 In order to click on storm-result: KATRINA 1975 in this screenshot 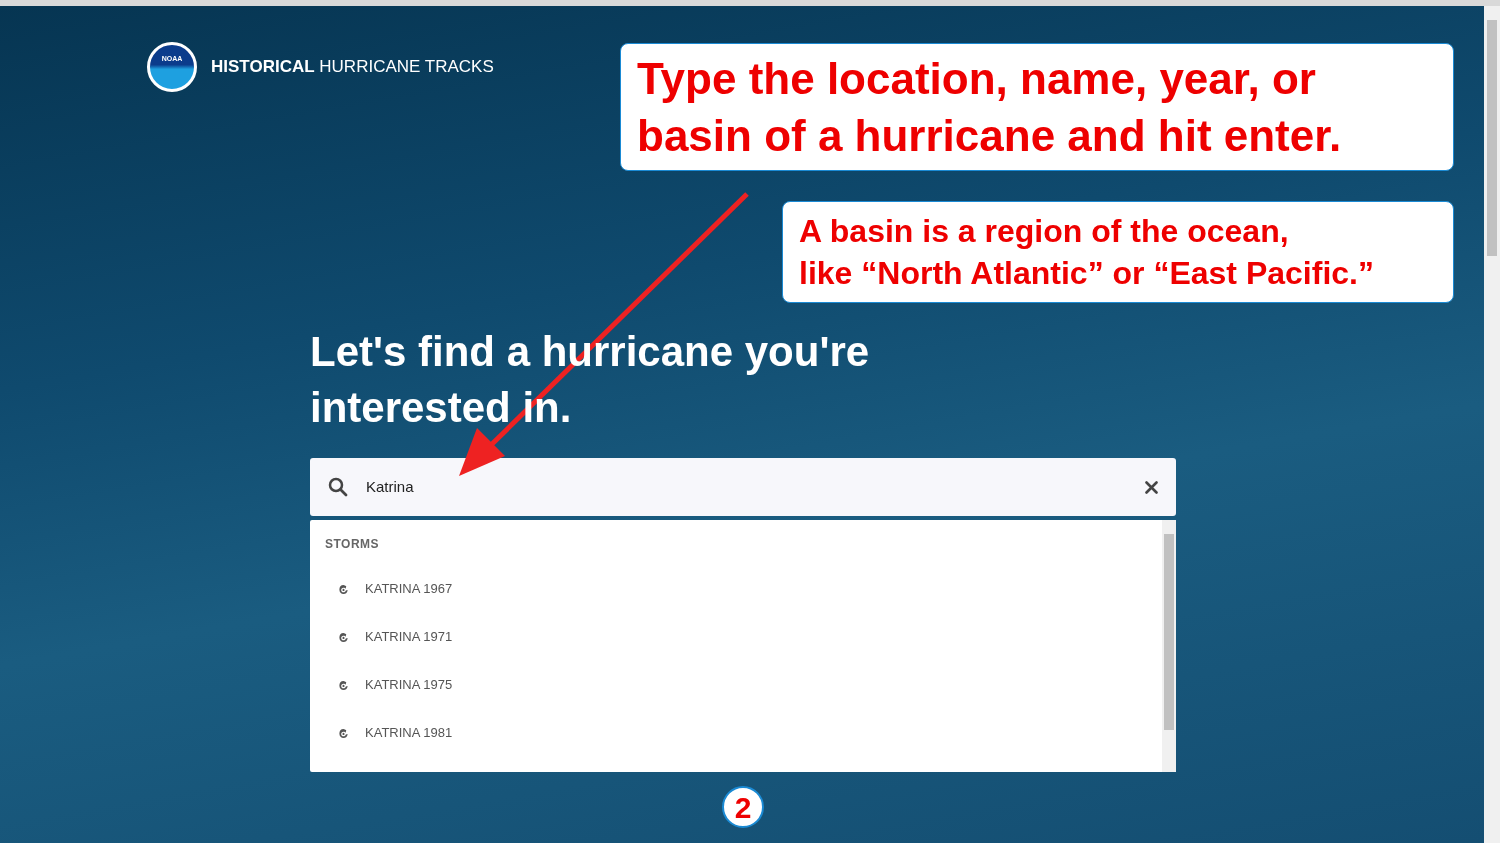, I will do `click(743, 685)`.